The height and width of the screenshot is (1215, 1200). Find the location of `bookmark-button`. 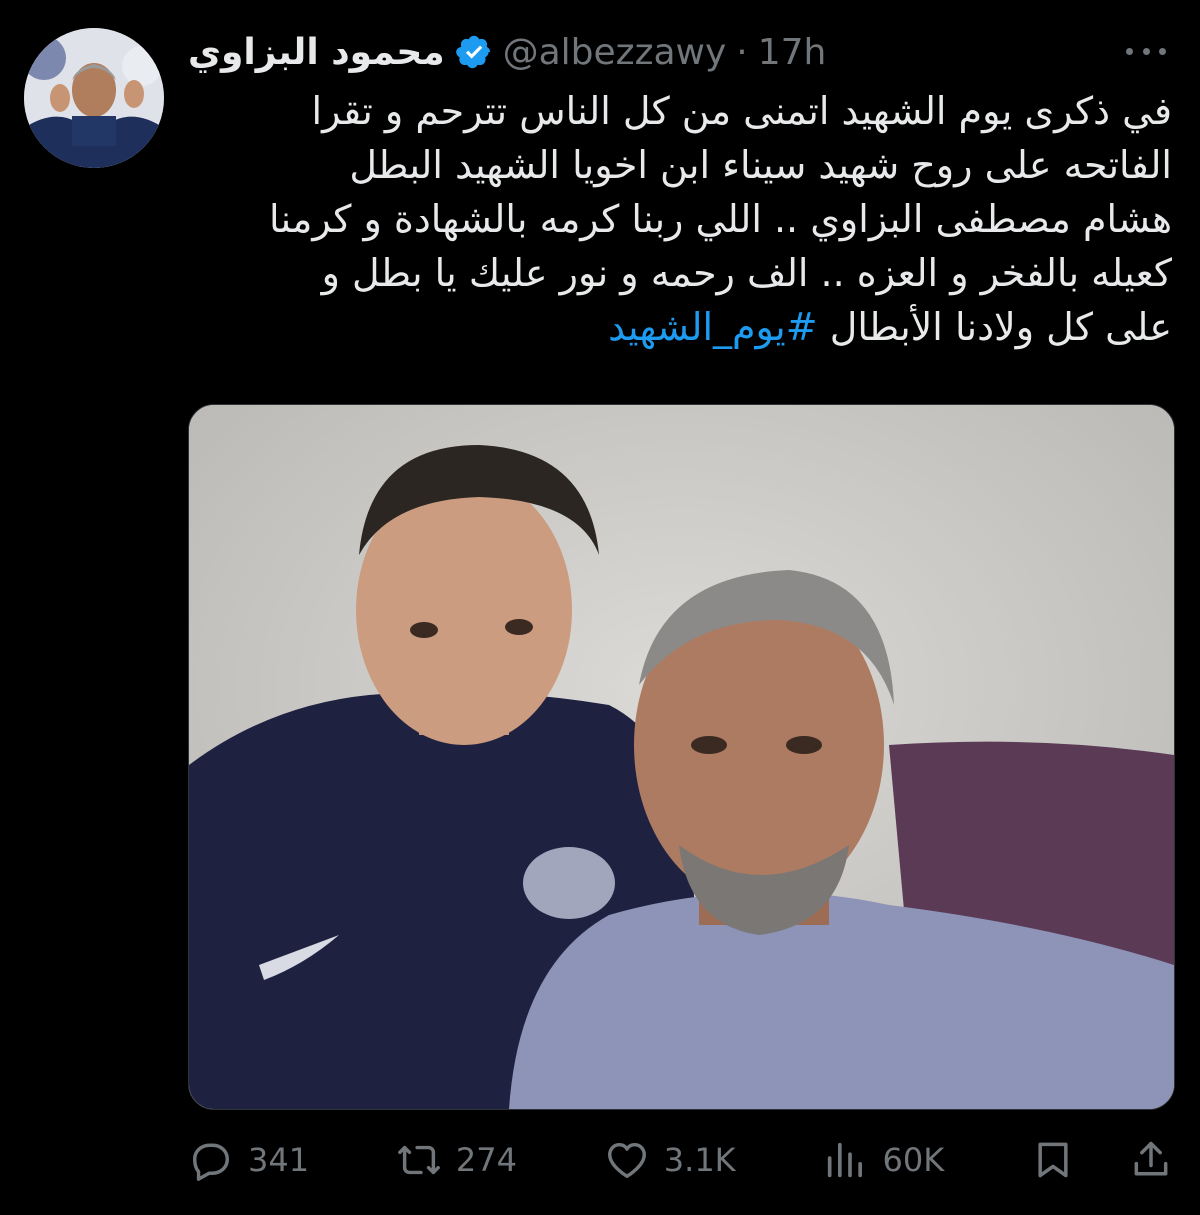

bookmark-button is located at coordinates (1053, 1160).